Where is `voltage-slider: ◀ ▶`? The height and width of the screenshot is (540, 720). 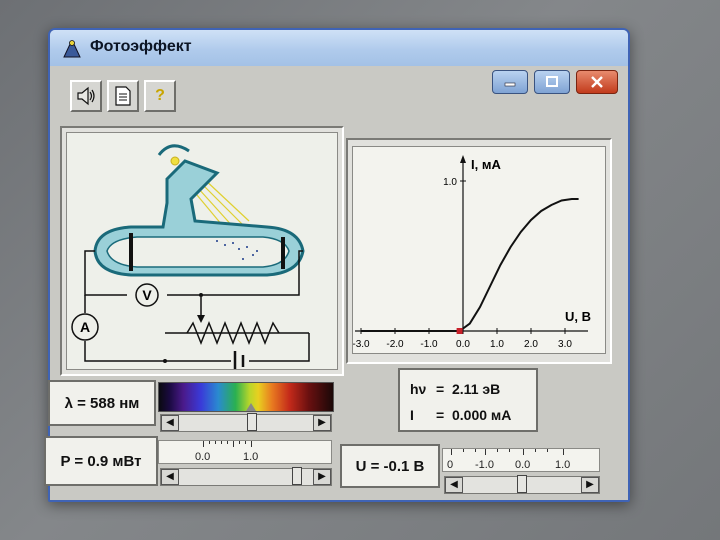
voltage-slider: ◀ ▶ is located at coordinates (522, 484).